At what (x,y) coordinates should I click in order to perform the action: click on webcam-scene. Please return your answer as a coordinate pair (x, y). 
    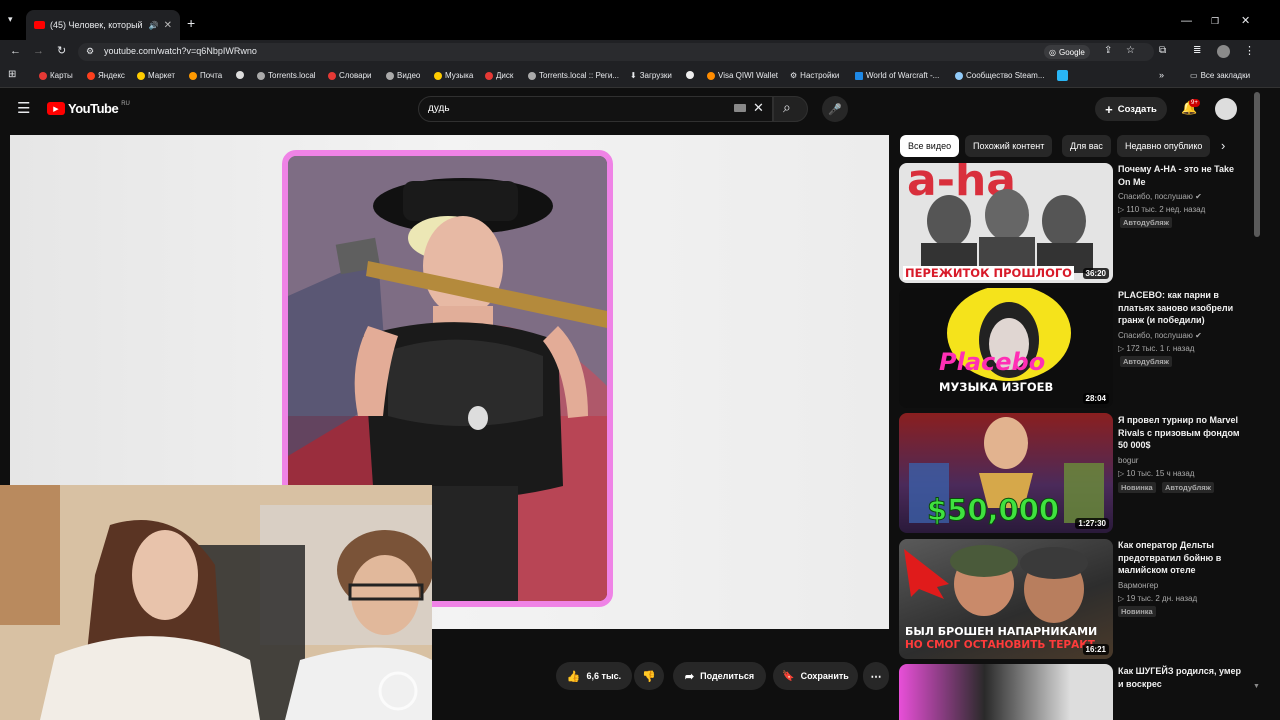
    Looking at the image, I should click on (216, 602).